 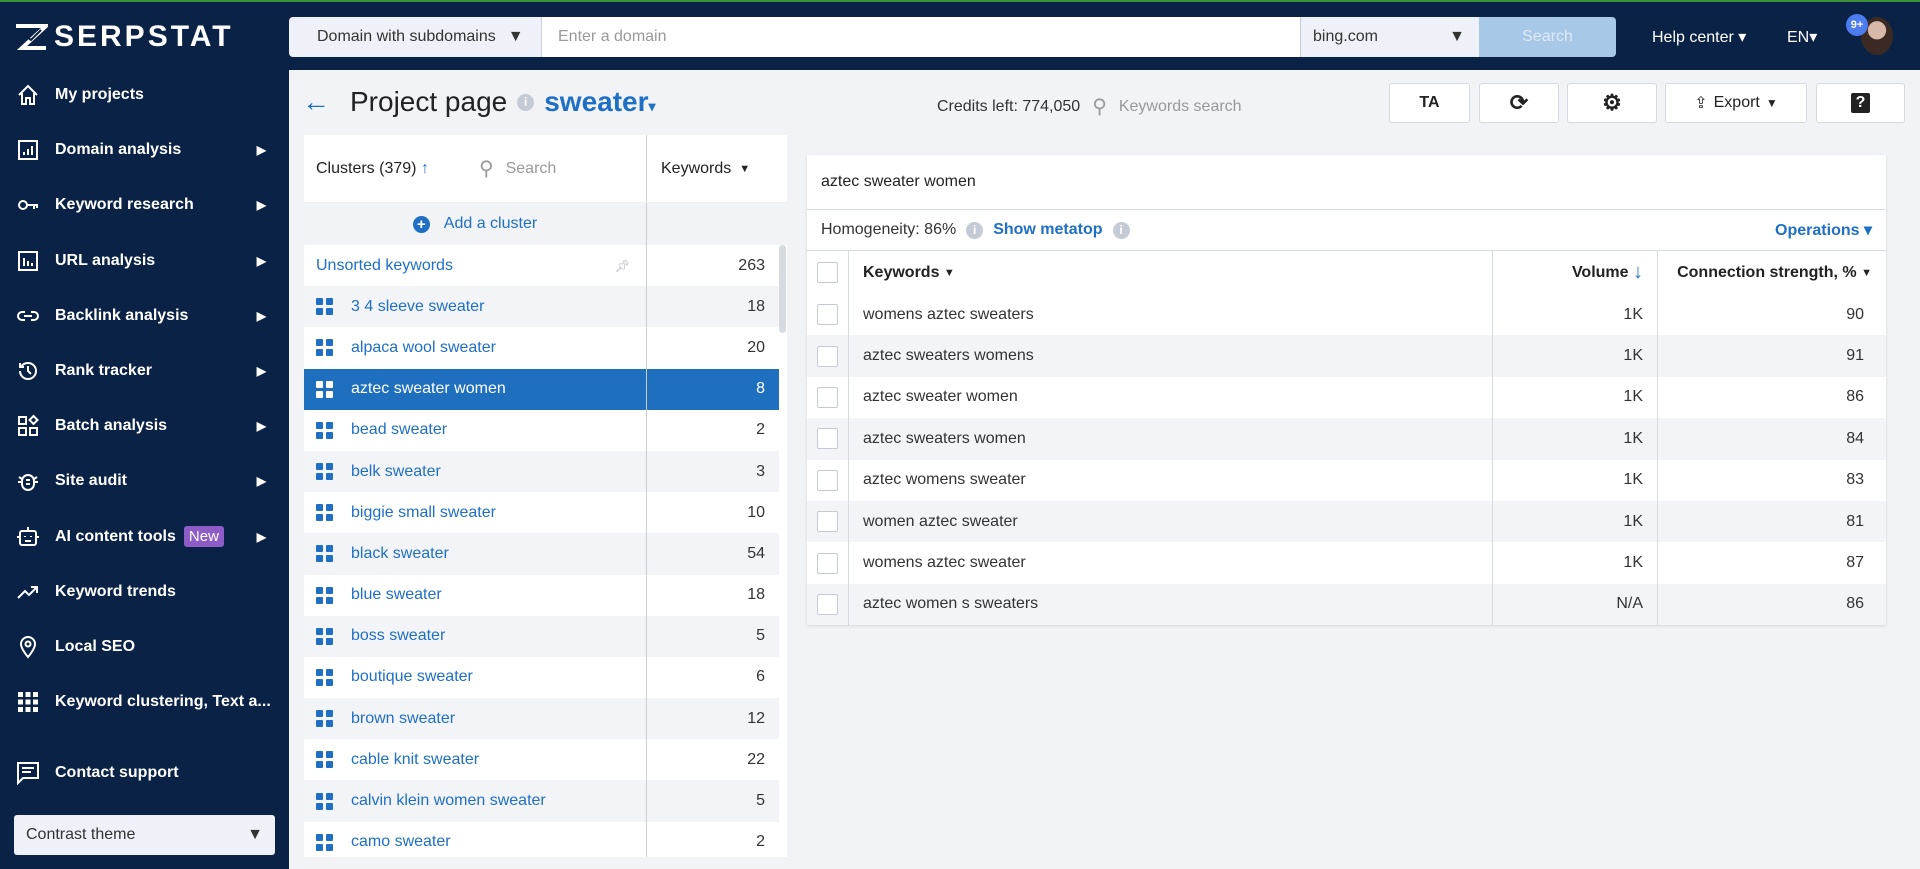 I want to click on table-row: women aztec sweater 1K 81, so click(x=1346, y=521).